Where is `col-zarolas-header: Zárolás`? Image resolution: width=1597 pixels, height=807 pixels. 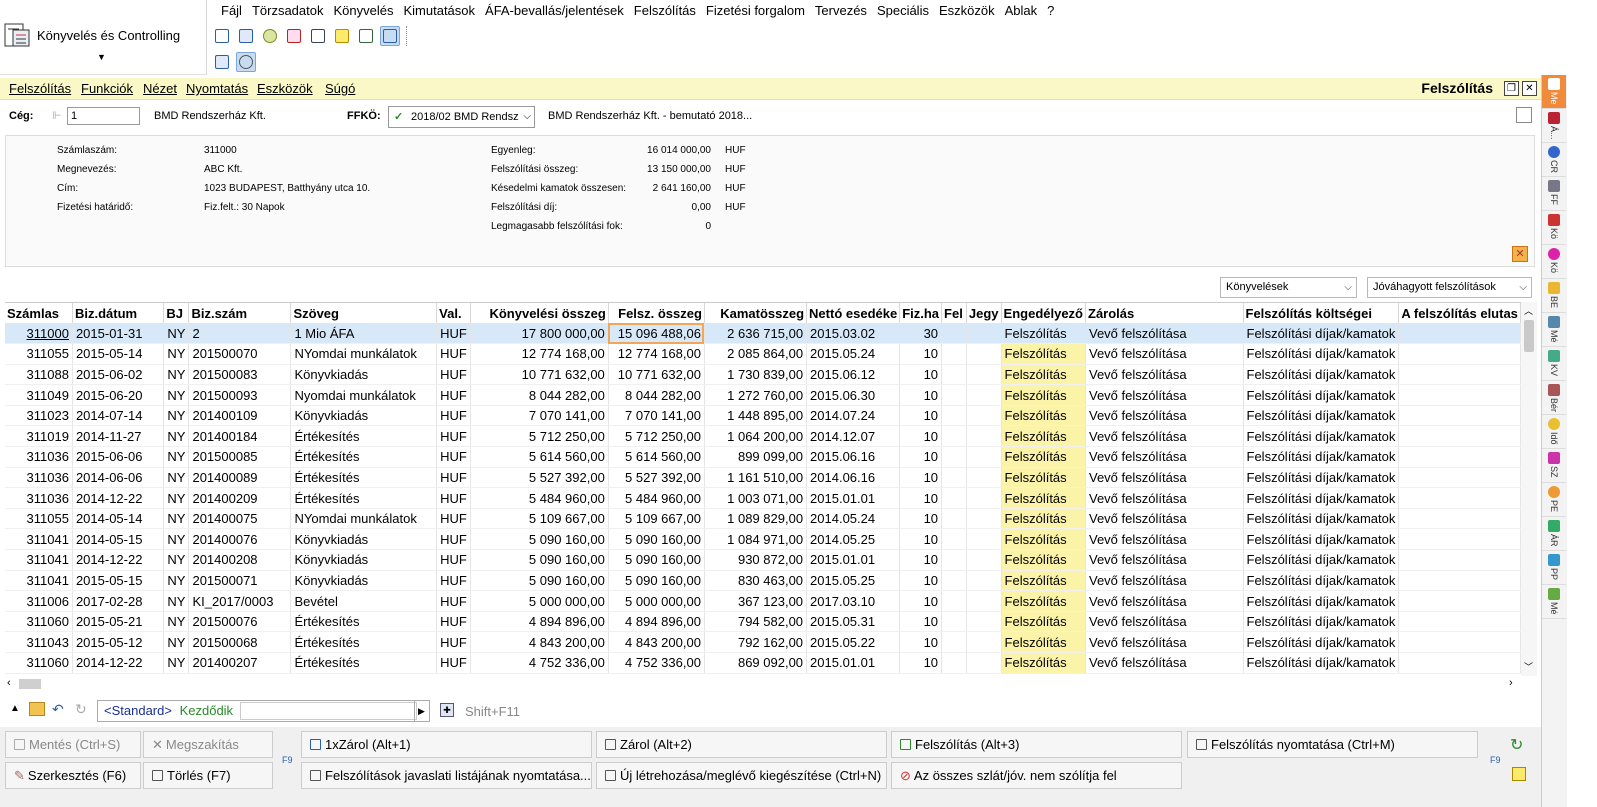
col-zarolas-header: Zárolás is located at coordinates (1164, 313).